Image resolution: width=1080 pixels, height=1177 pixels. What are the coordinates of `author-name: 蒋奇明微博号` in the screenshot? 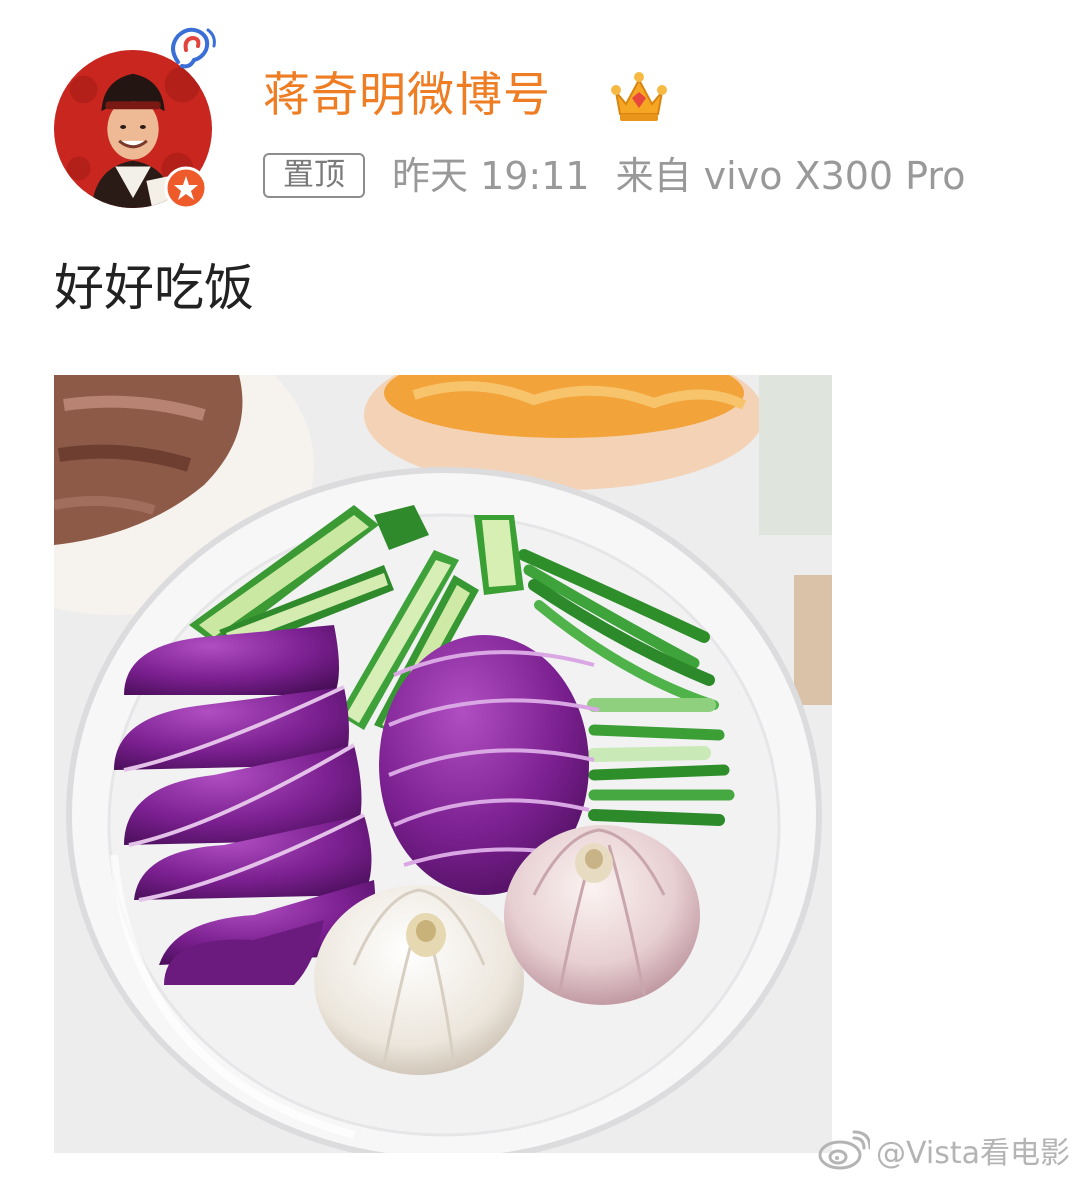 It's located at (407, 96).